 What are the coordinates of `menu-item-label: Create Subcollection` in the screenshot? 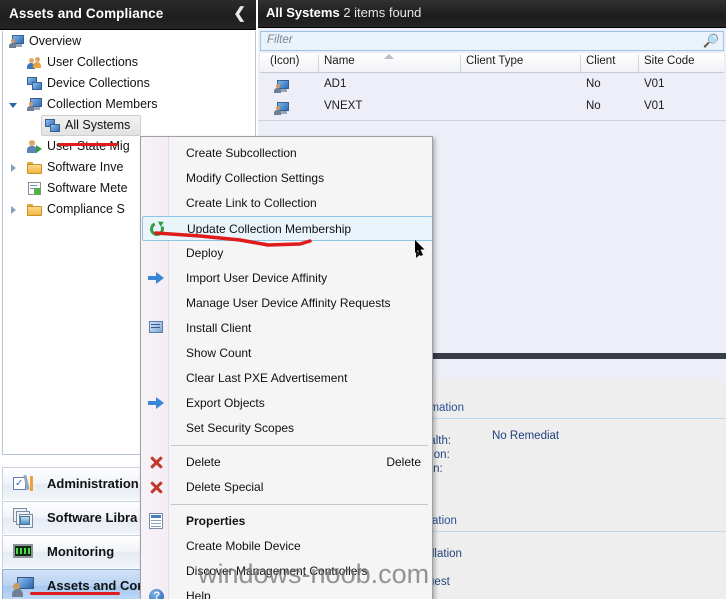 It's located at (241, 153).